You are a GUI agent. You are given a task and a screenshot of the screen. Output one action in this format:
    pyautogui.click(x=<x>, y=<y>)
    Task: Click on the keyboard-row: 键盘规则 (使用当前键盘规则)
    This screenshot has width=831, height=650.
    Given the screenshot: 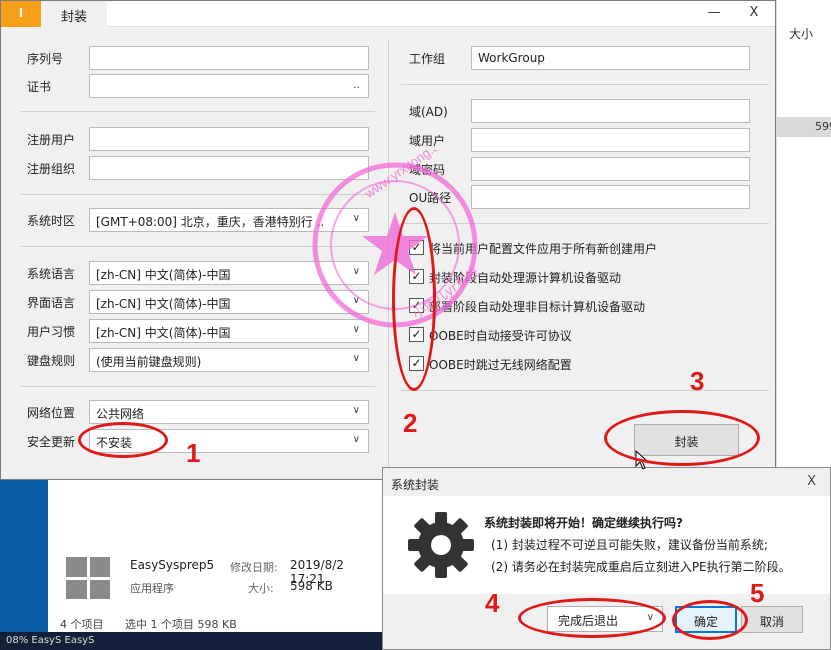 What is the action you would take?
    pyautogui.click(x=198, y=360)
    